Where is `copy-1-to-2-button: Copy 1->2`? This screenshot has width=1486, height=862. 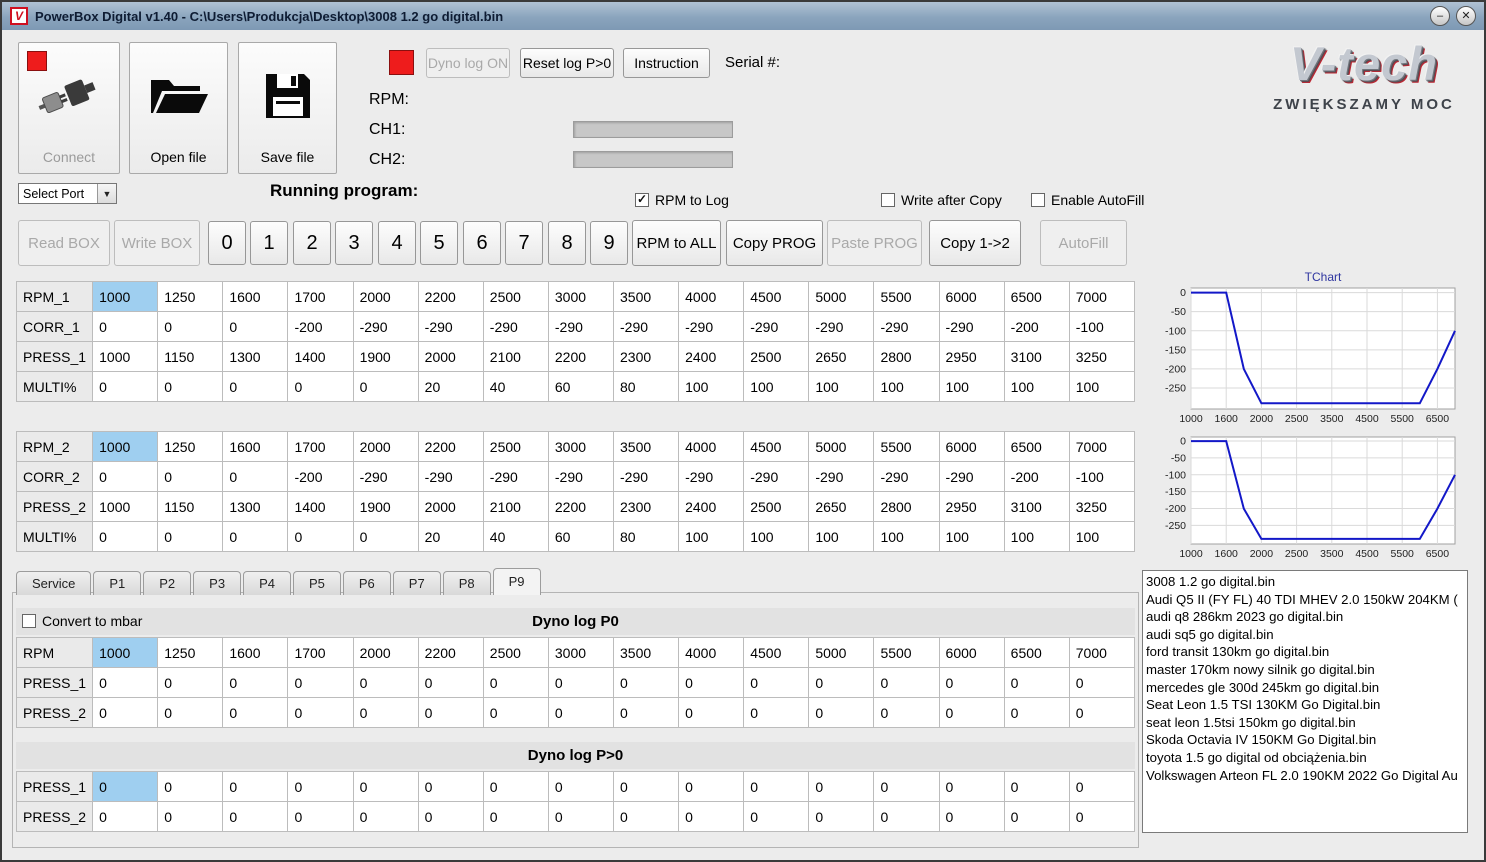 copy-1-to-2-button: Copy 1->2 is located at coordinates (975, 243).